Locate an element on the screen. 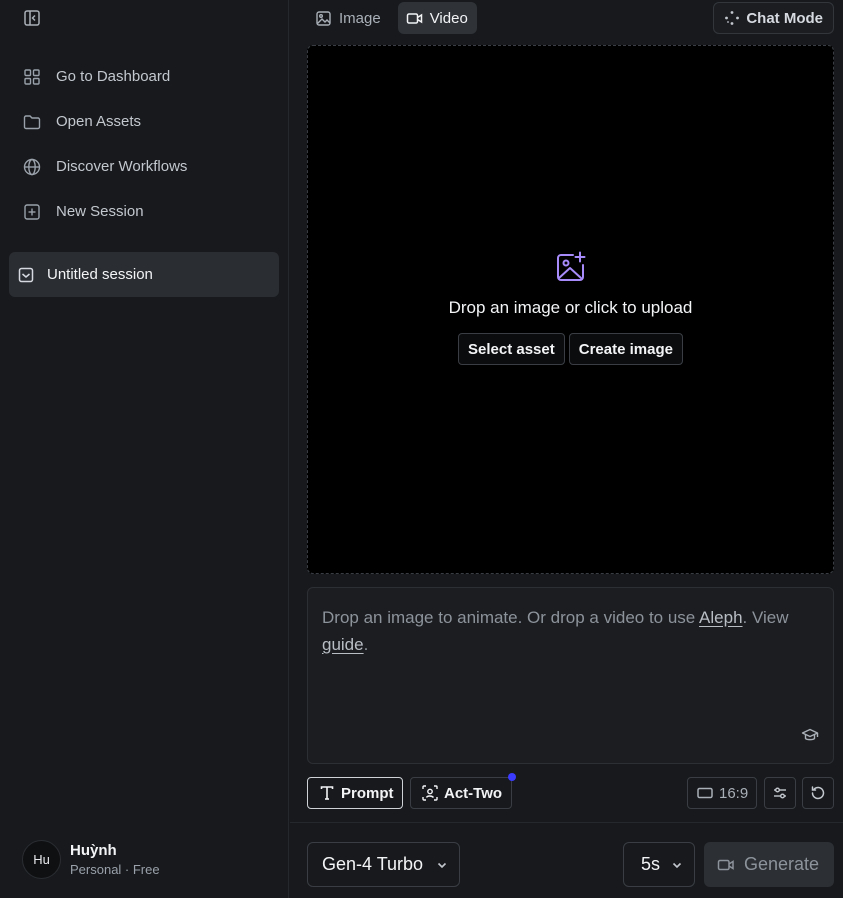 This screenshot has height=898, width=843. sidebar-item-label: Discover Workflows is located at coordinates (122, 166).